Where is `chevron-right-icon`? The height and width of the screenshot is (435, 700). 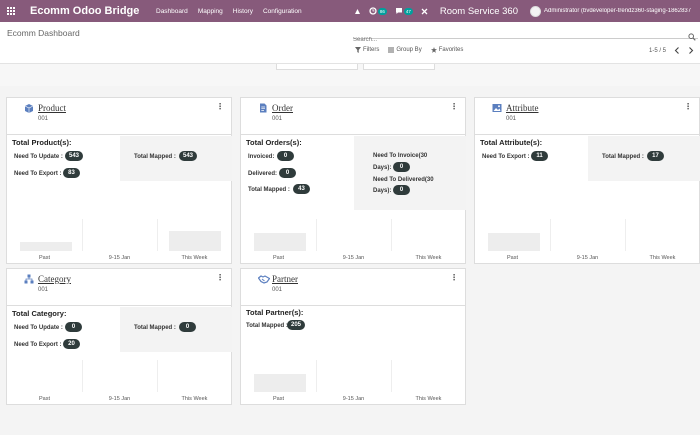
chevron-right-icon is located at coordinates (691, 50).